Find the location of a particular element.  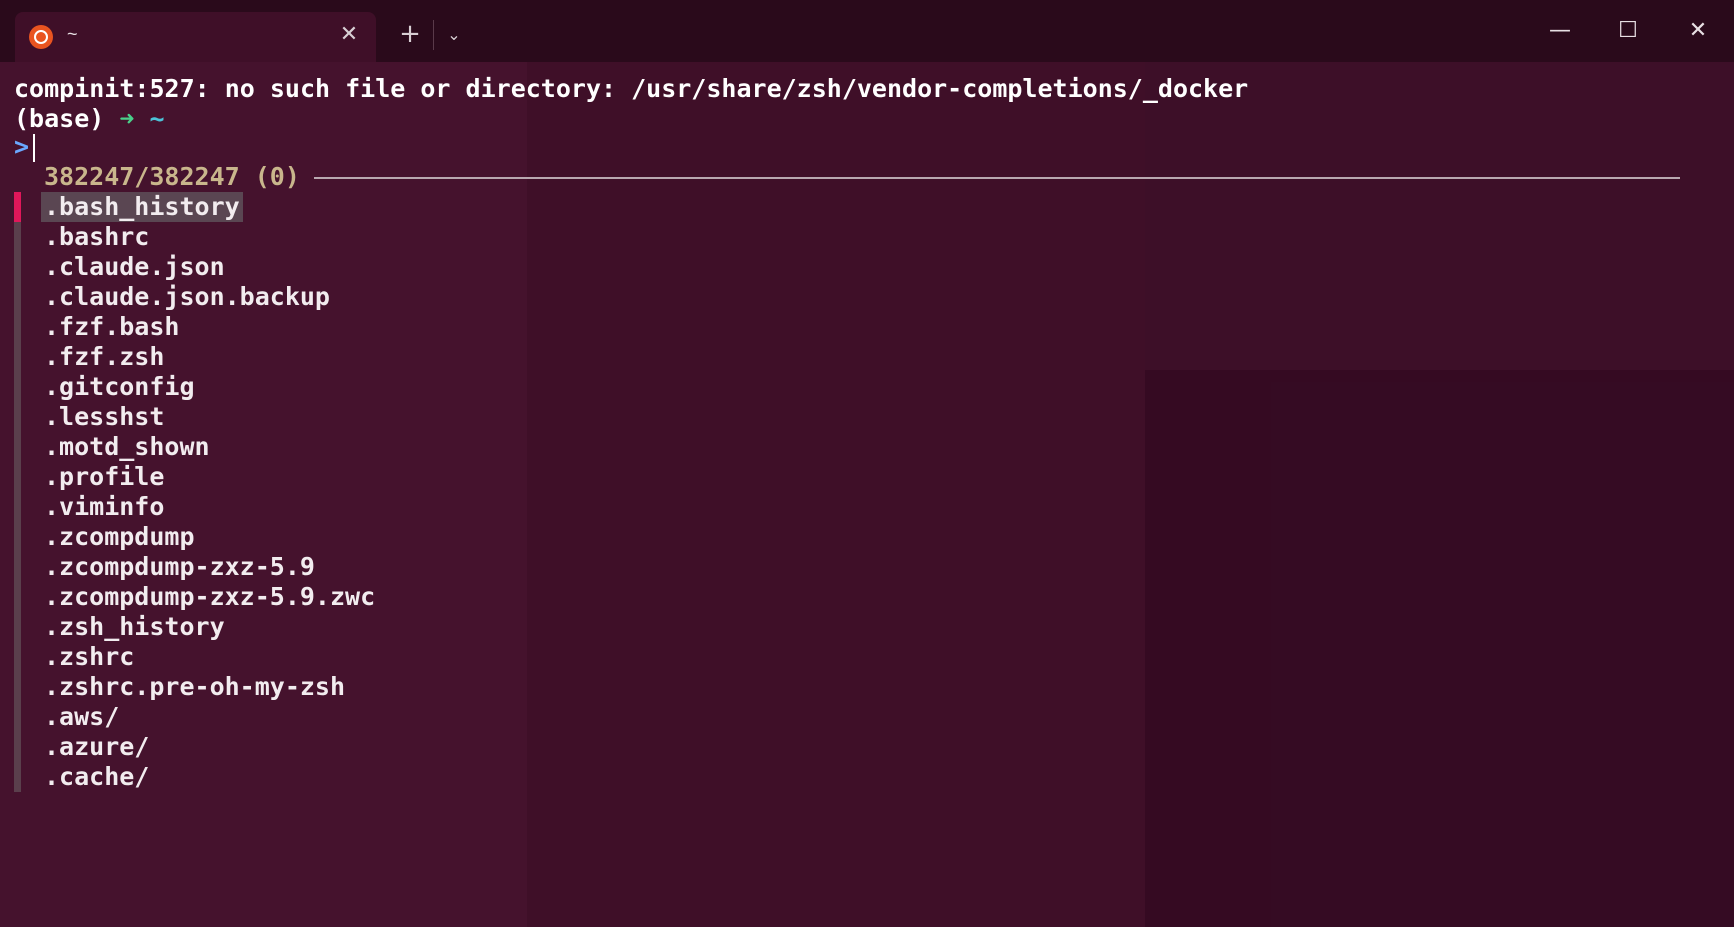

prompt-line: (base) ➜ ~ is located at coordinates (89, 119).